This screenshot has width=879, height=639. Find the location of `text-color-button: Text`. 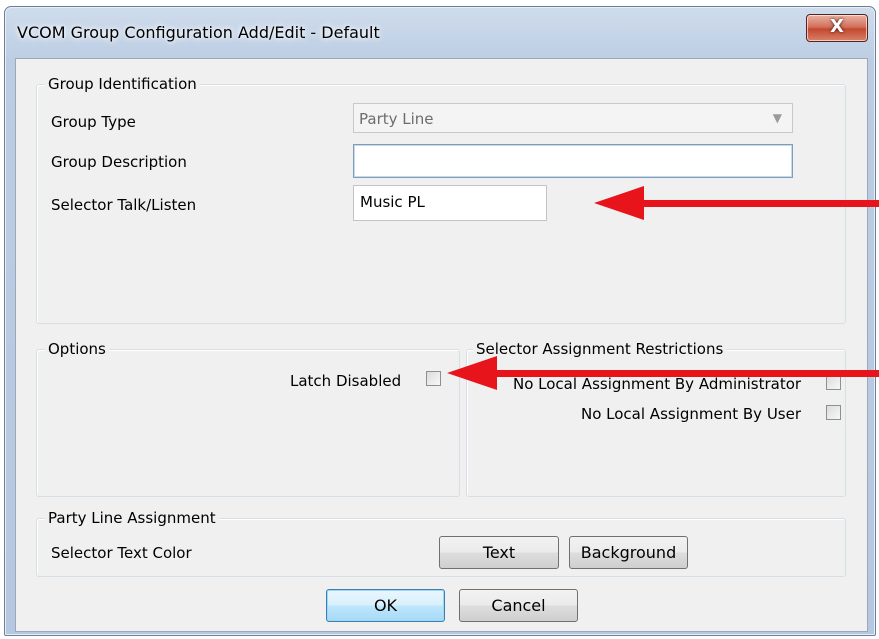

text-color-button: Text is located at coordinates (499, 552).